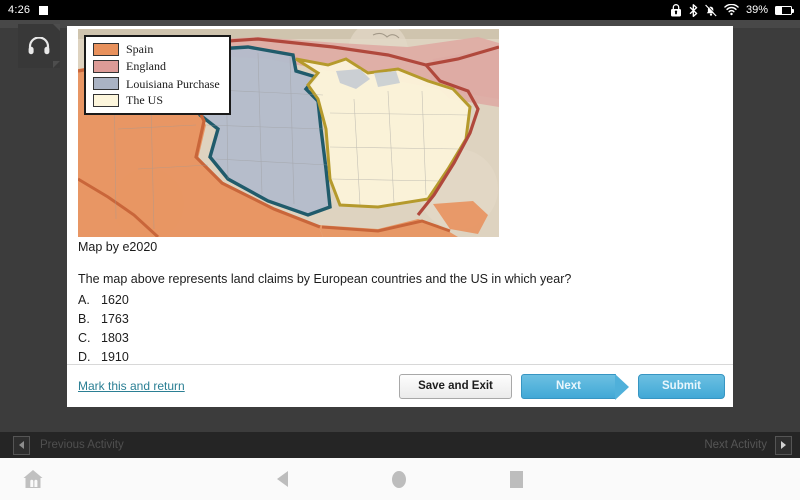 The height and width of the screenshot is (500, 800). I want to click on choice-text: 1620, so click(115, 300).